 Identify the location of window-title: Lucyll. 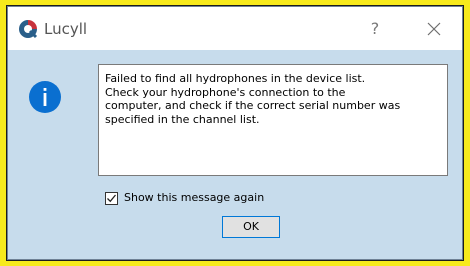
(66, 29).